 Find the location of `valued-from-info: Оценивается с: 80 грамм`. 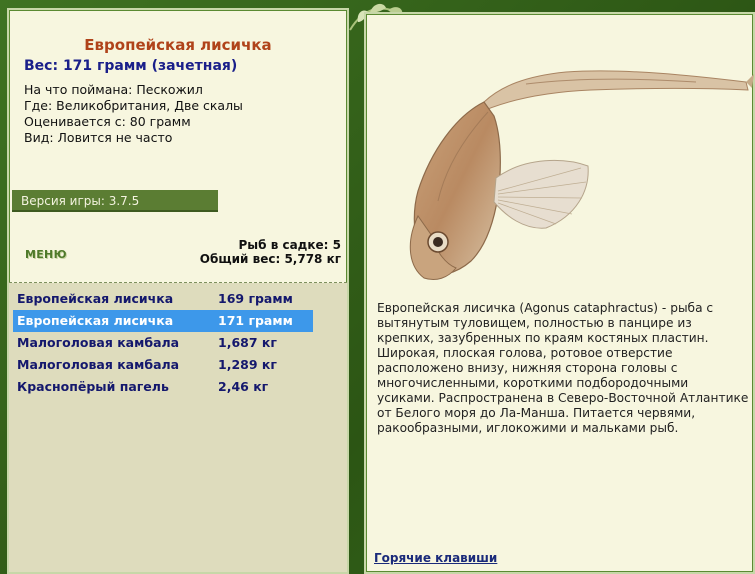

valued-from-info: Оценивается с: 80 грамм is located at coordinates (107, 121).